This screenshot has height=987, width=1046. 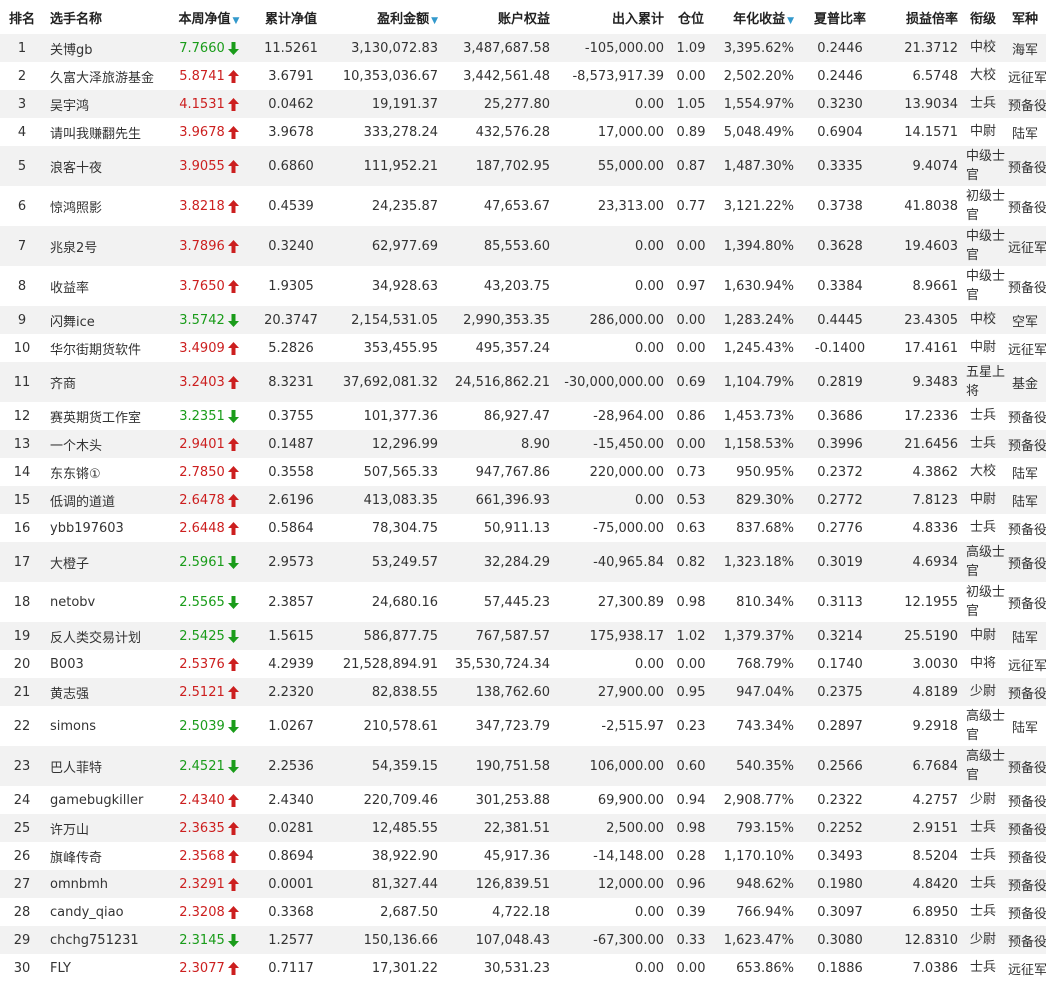 What do you see at coordinates (22, 940) in the screenshot?
I see `cell-rank: 29` at bounding box center [22, 940].